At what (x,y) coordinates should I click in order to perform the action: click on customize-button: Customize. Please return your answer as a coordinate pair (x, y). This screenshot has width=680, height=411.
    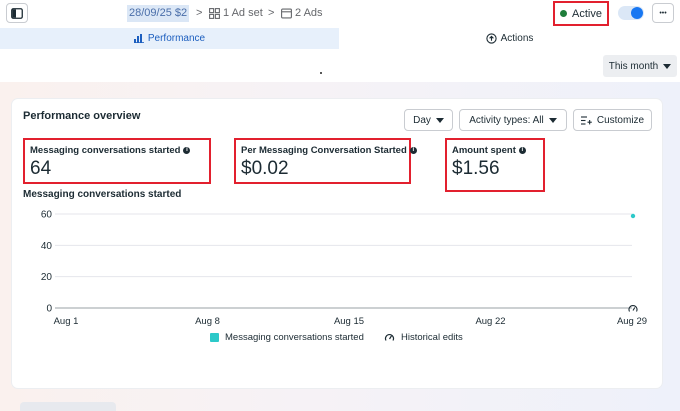
    Looking at the image, I should click on (612, 120).